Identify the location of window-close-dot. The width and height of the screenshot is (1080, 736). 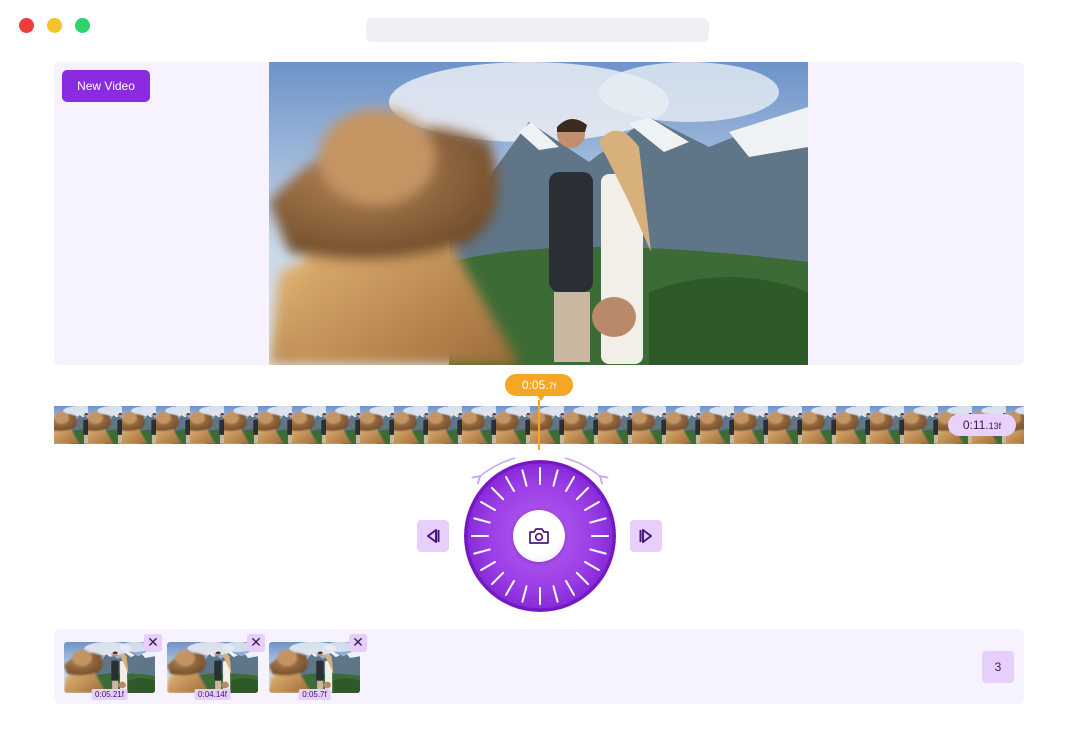
(26, 25).